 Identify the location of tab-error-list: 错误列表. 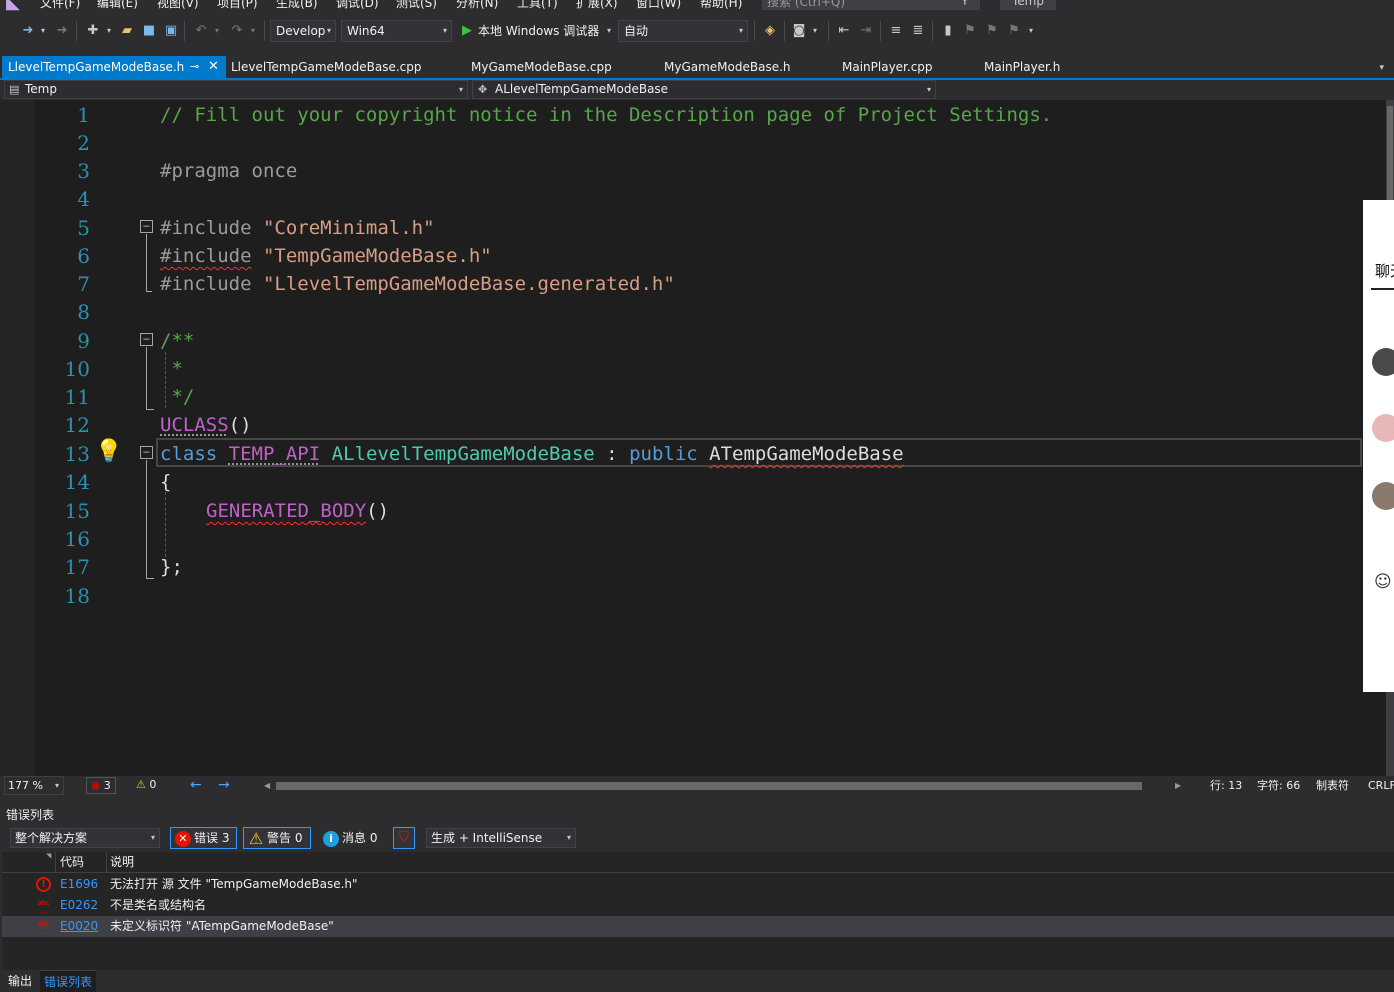
(68, 981).